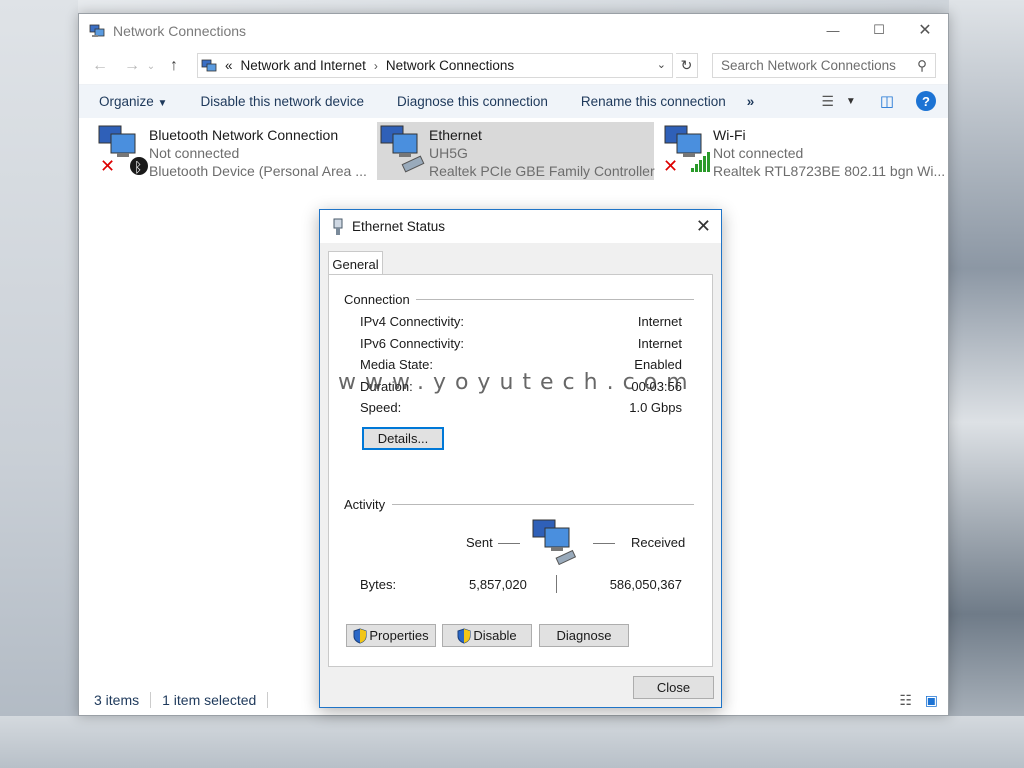 The width and height of the screenshot is (1024, 768). I want to click on desktop-background-right, so click(986, 384).